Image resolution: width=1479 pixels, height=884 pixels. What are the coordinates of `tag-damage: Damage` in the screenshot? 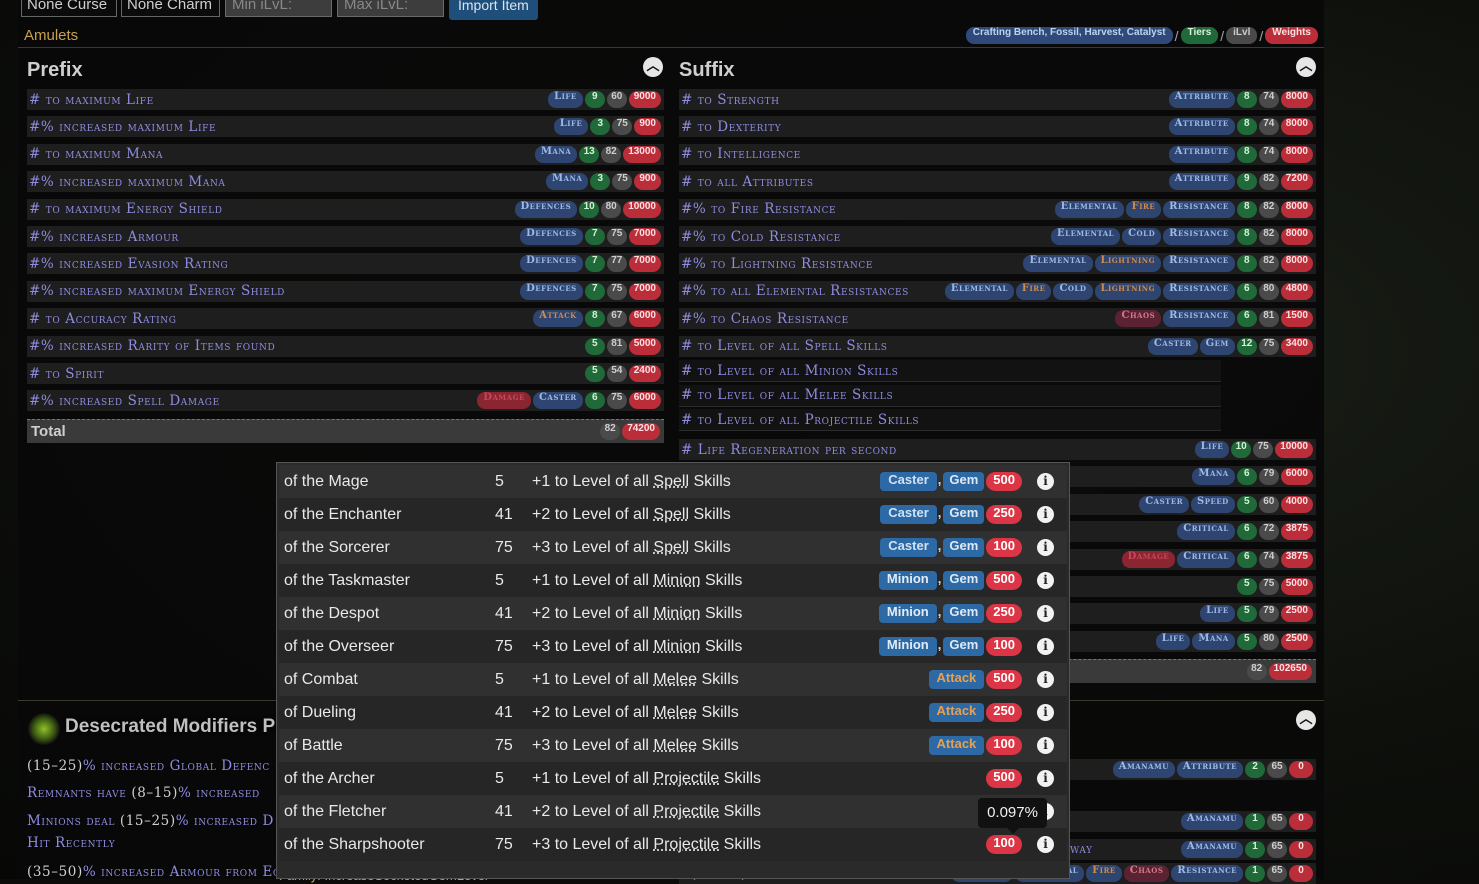 It's located at (504, 401).